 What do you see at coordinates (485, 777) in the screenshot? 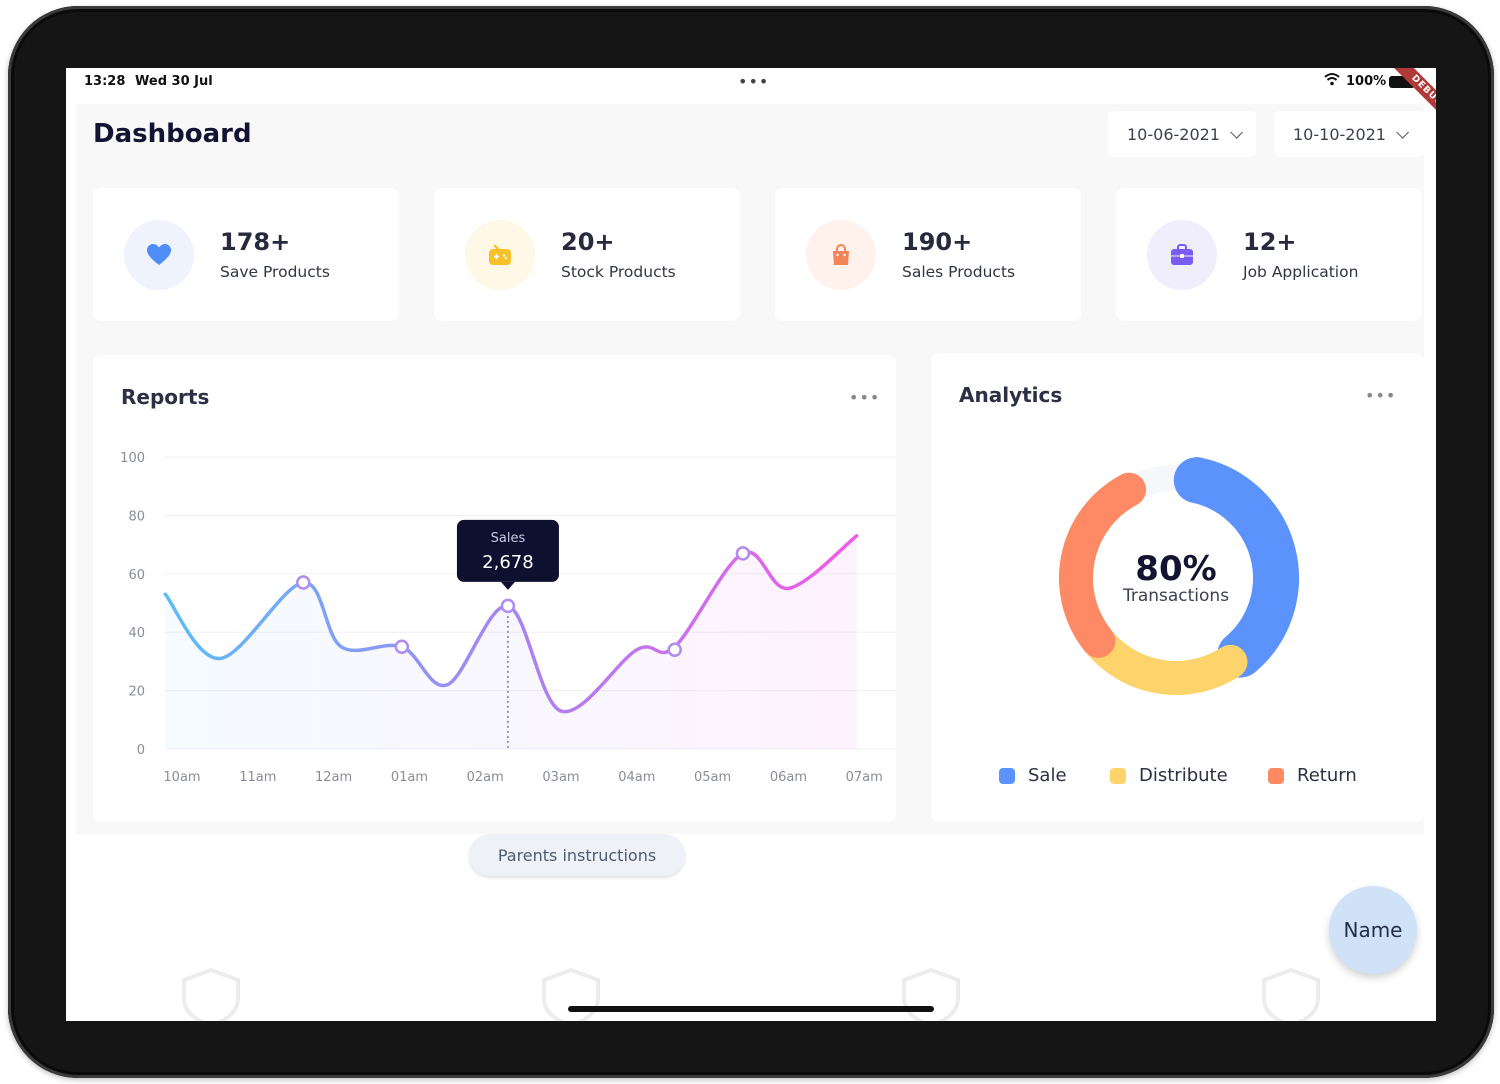
I see `x-tick-label: 02am` at bounding box center [485, 777].